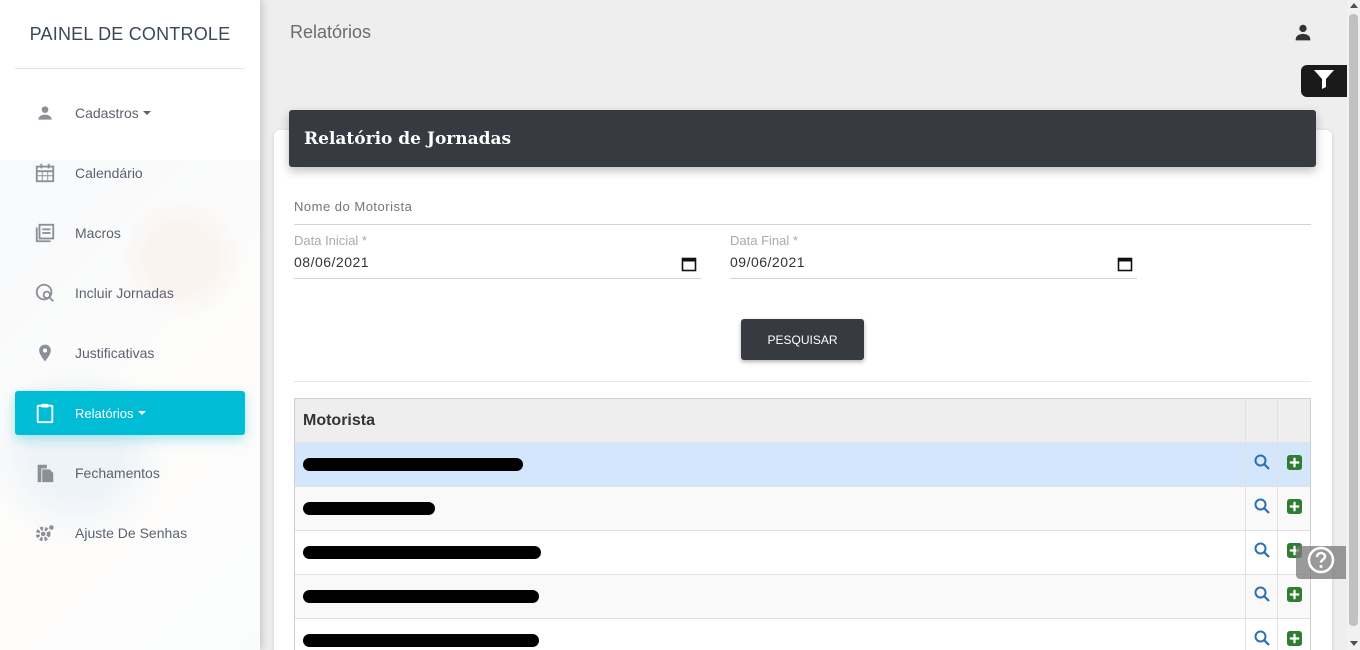 The width and height of the screenshot is (1360, 650). Describe the element at coordinates (331, 32) in the screenshot. I see `page-title: Relatórios` at that location.